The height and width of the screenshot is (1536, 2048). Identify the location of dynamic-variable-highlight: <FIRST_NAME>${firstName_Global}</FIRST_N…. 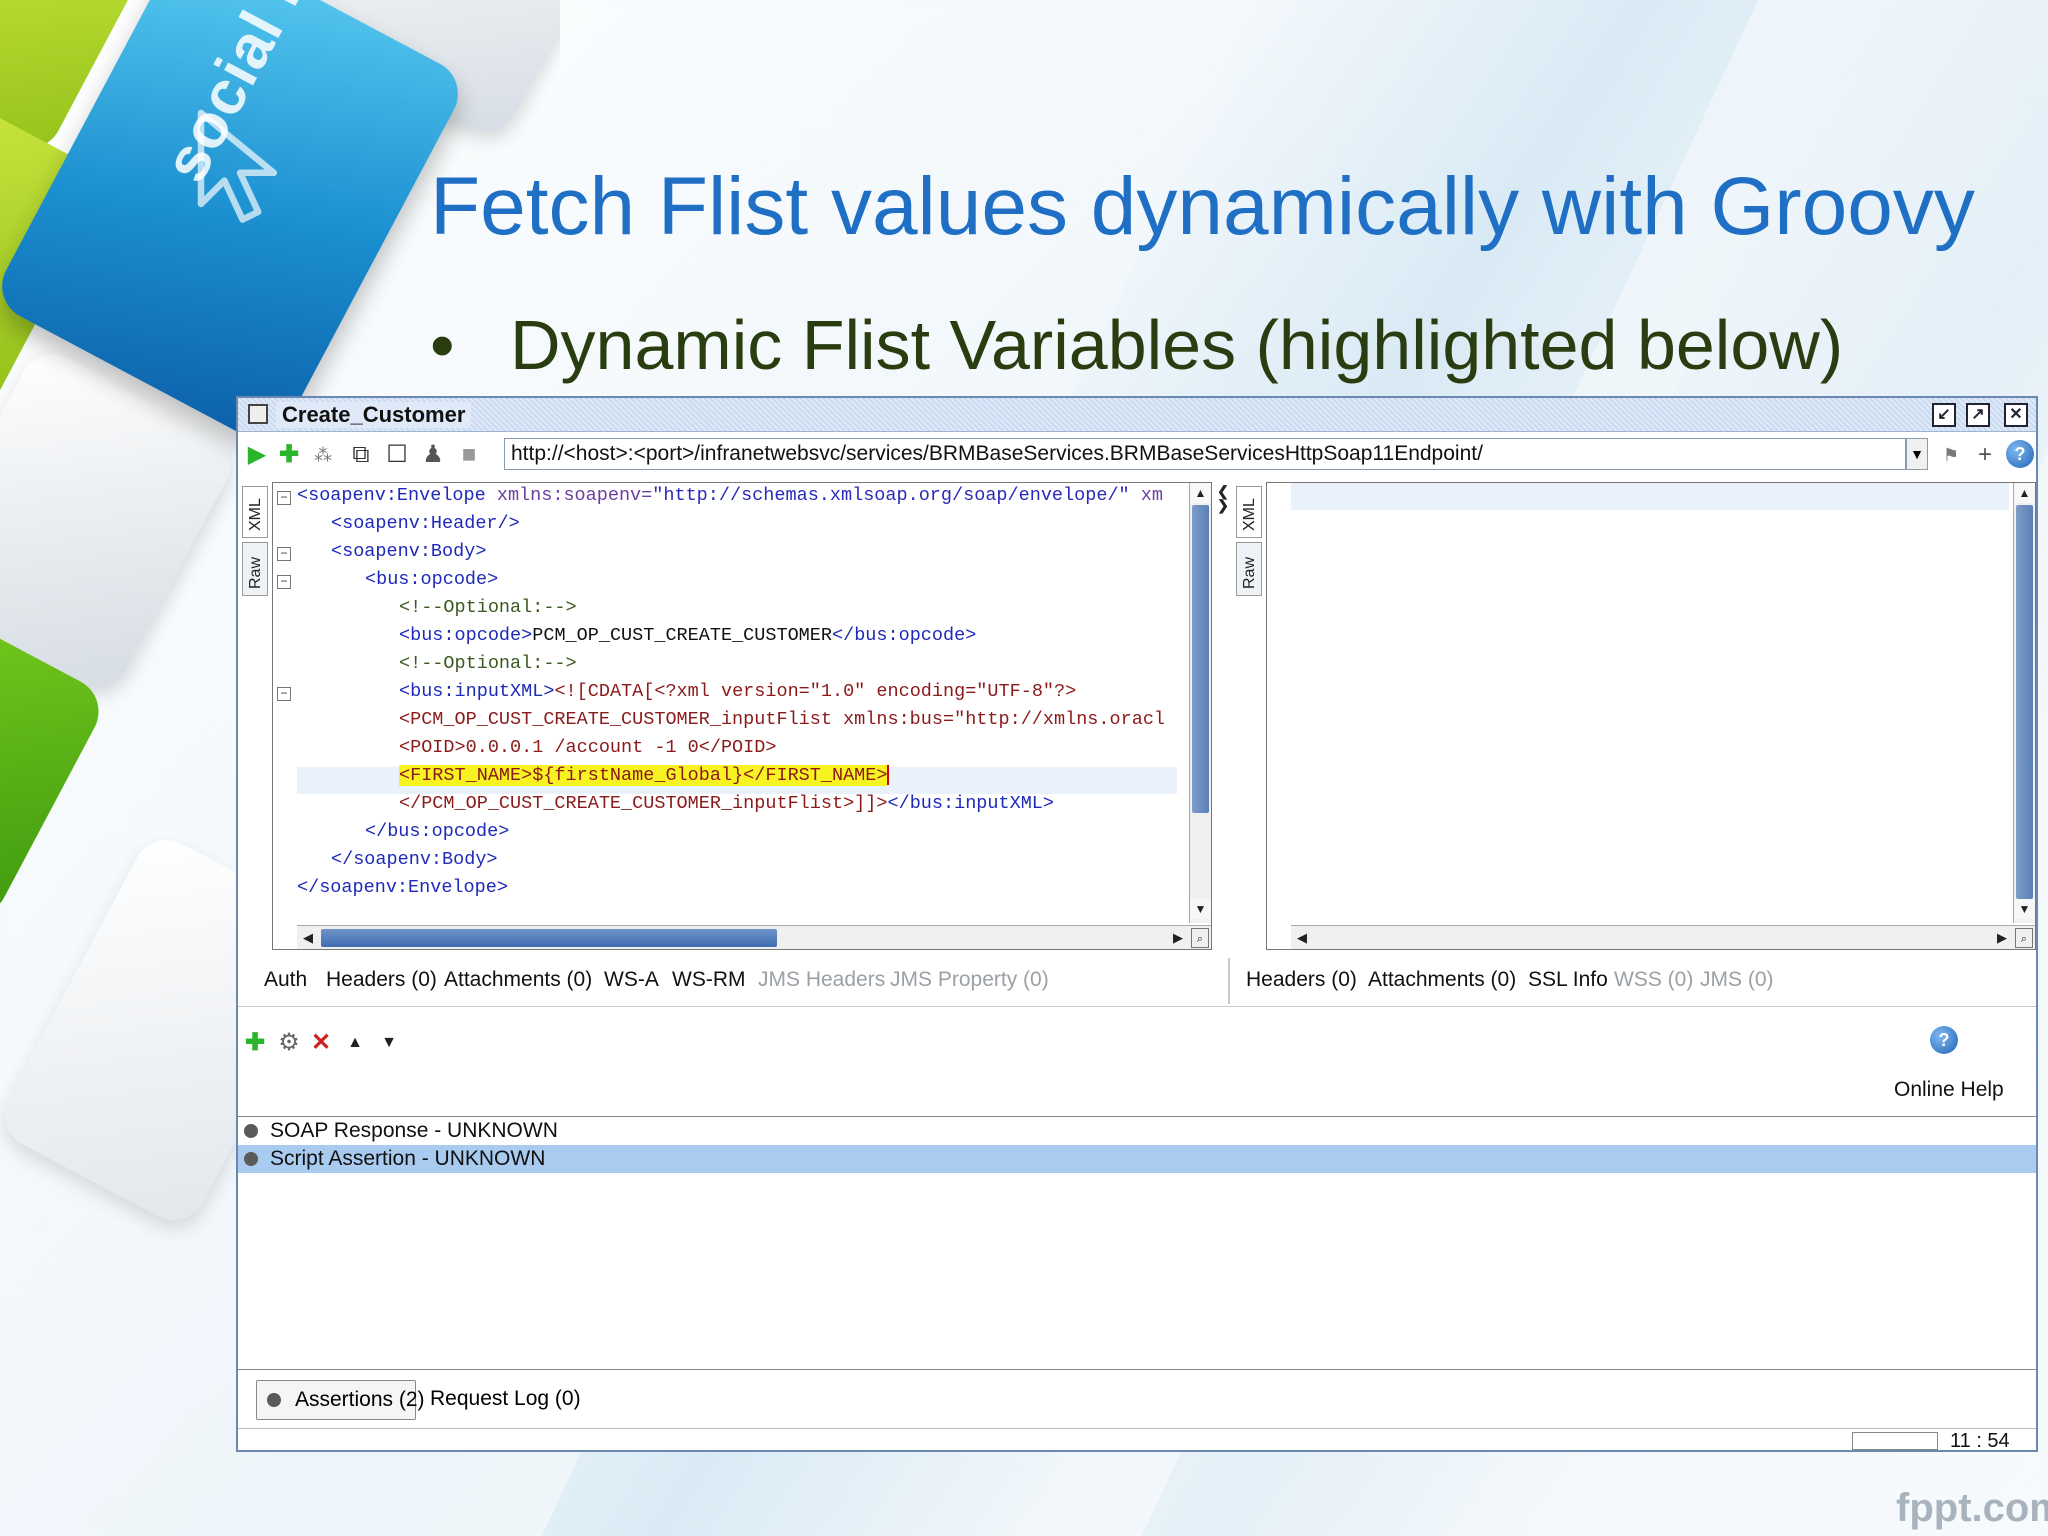
(643, 775).